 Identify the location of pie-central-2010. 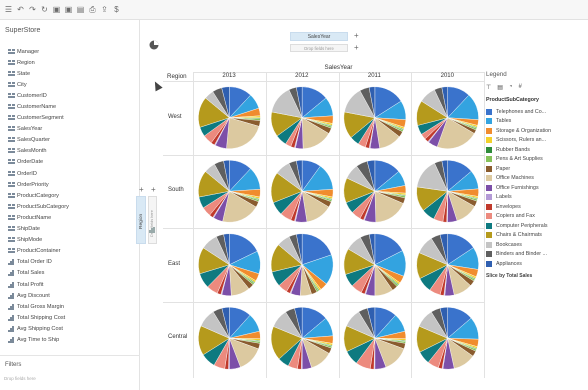
(447, 338).